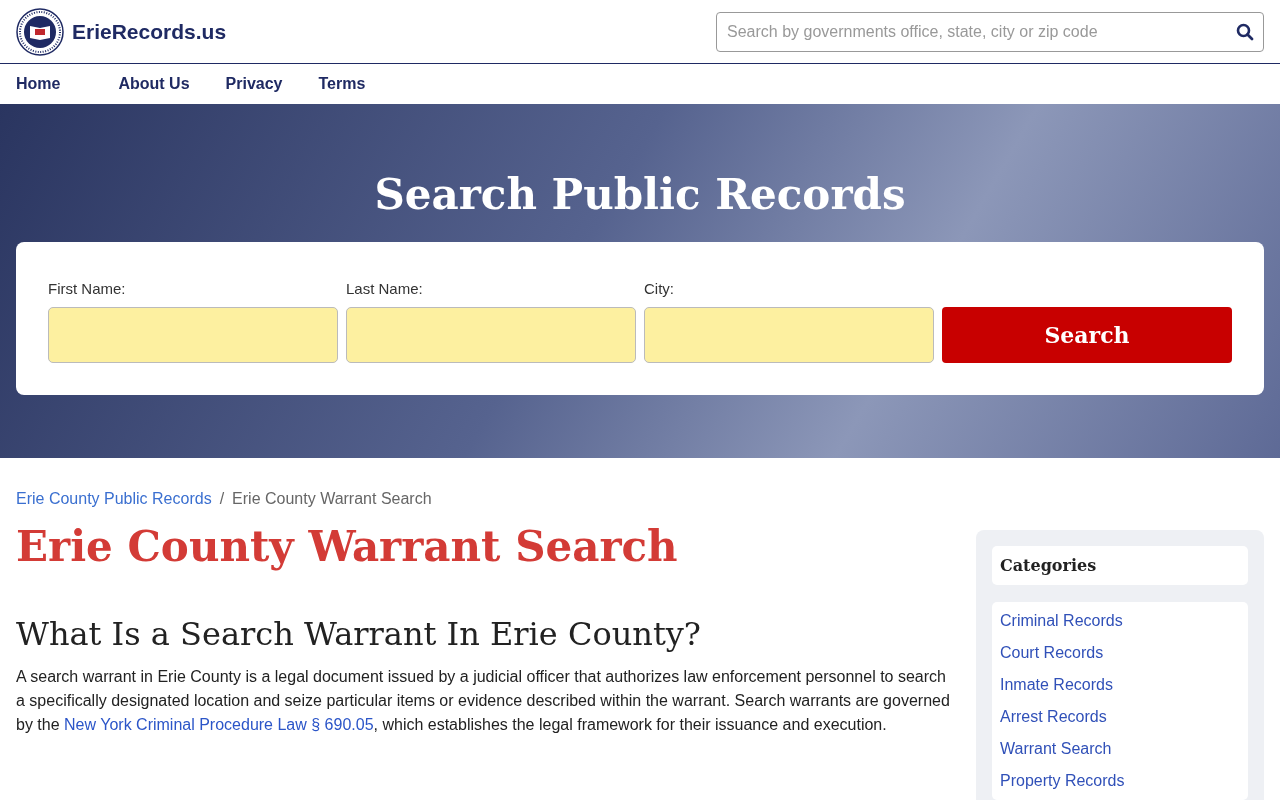 The image size is (1280, 800). What do you see at coordinates (1120, 621) in the screenshot?
I see `category-link: Criminal Records` at bounding box center [1120, 621].